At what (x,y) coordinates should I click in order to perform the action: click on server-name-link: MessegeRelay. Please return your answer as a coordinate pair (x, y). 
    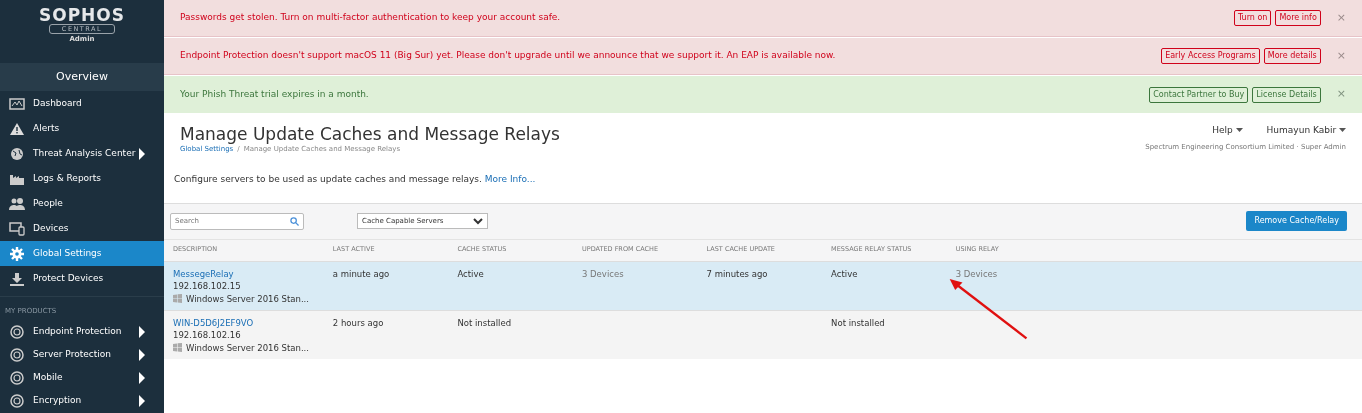
    Looking at the image, I should click on (244, 273).